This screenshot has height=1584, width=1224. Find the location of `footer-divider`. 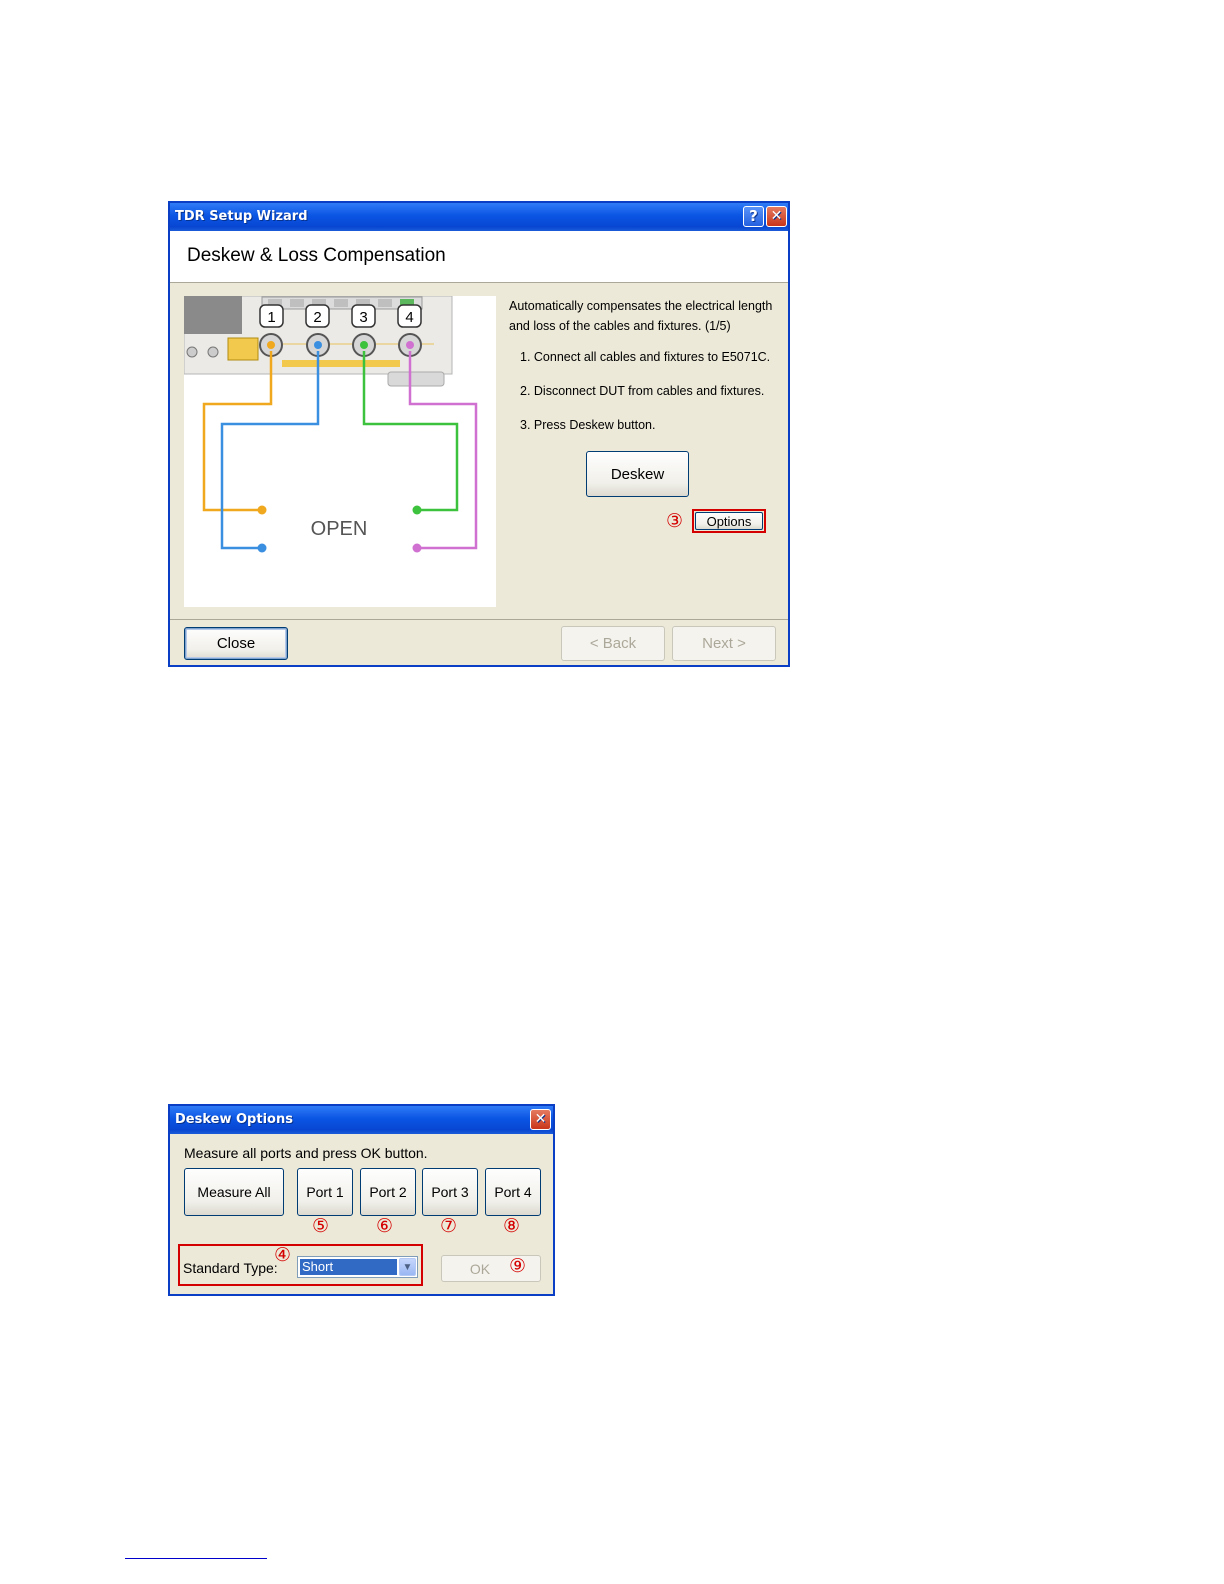

footer-divider is located at coordinates (479, 619).